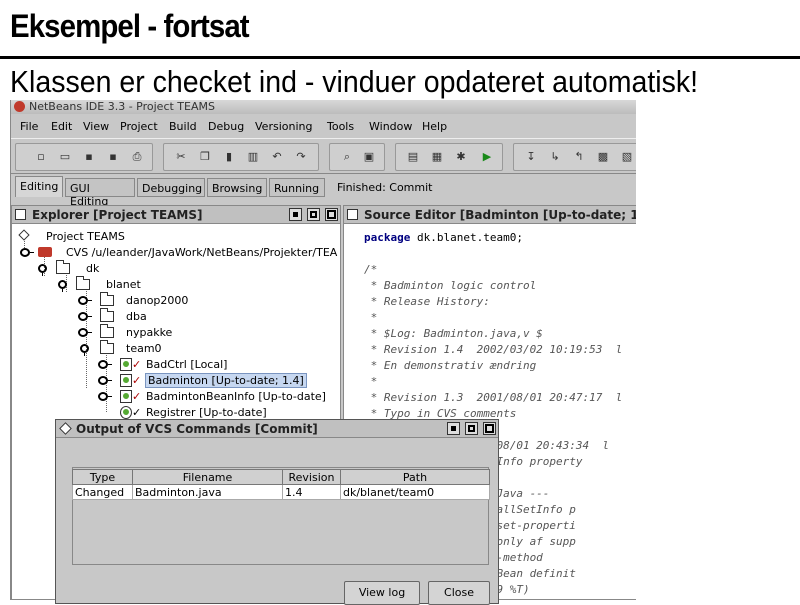 Image resolution: width=800 pixels, height=605 pixels. Describe the element at coordinates (226, 126) in the screenshot. I see `menu-debug: Debug` at that location.